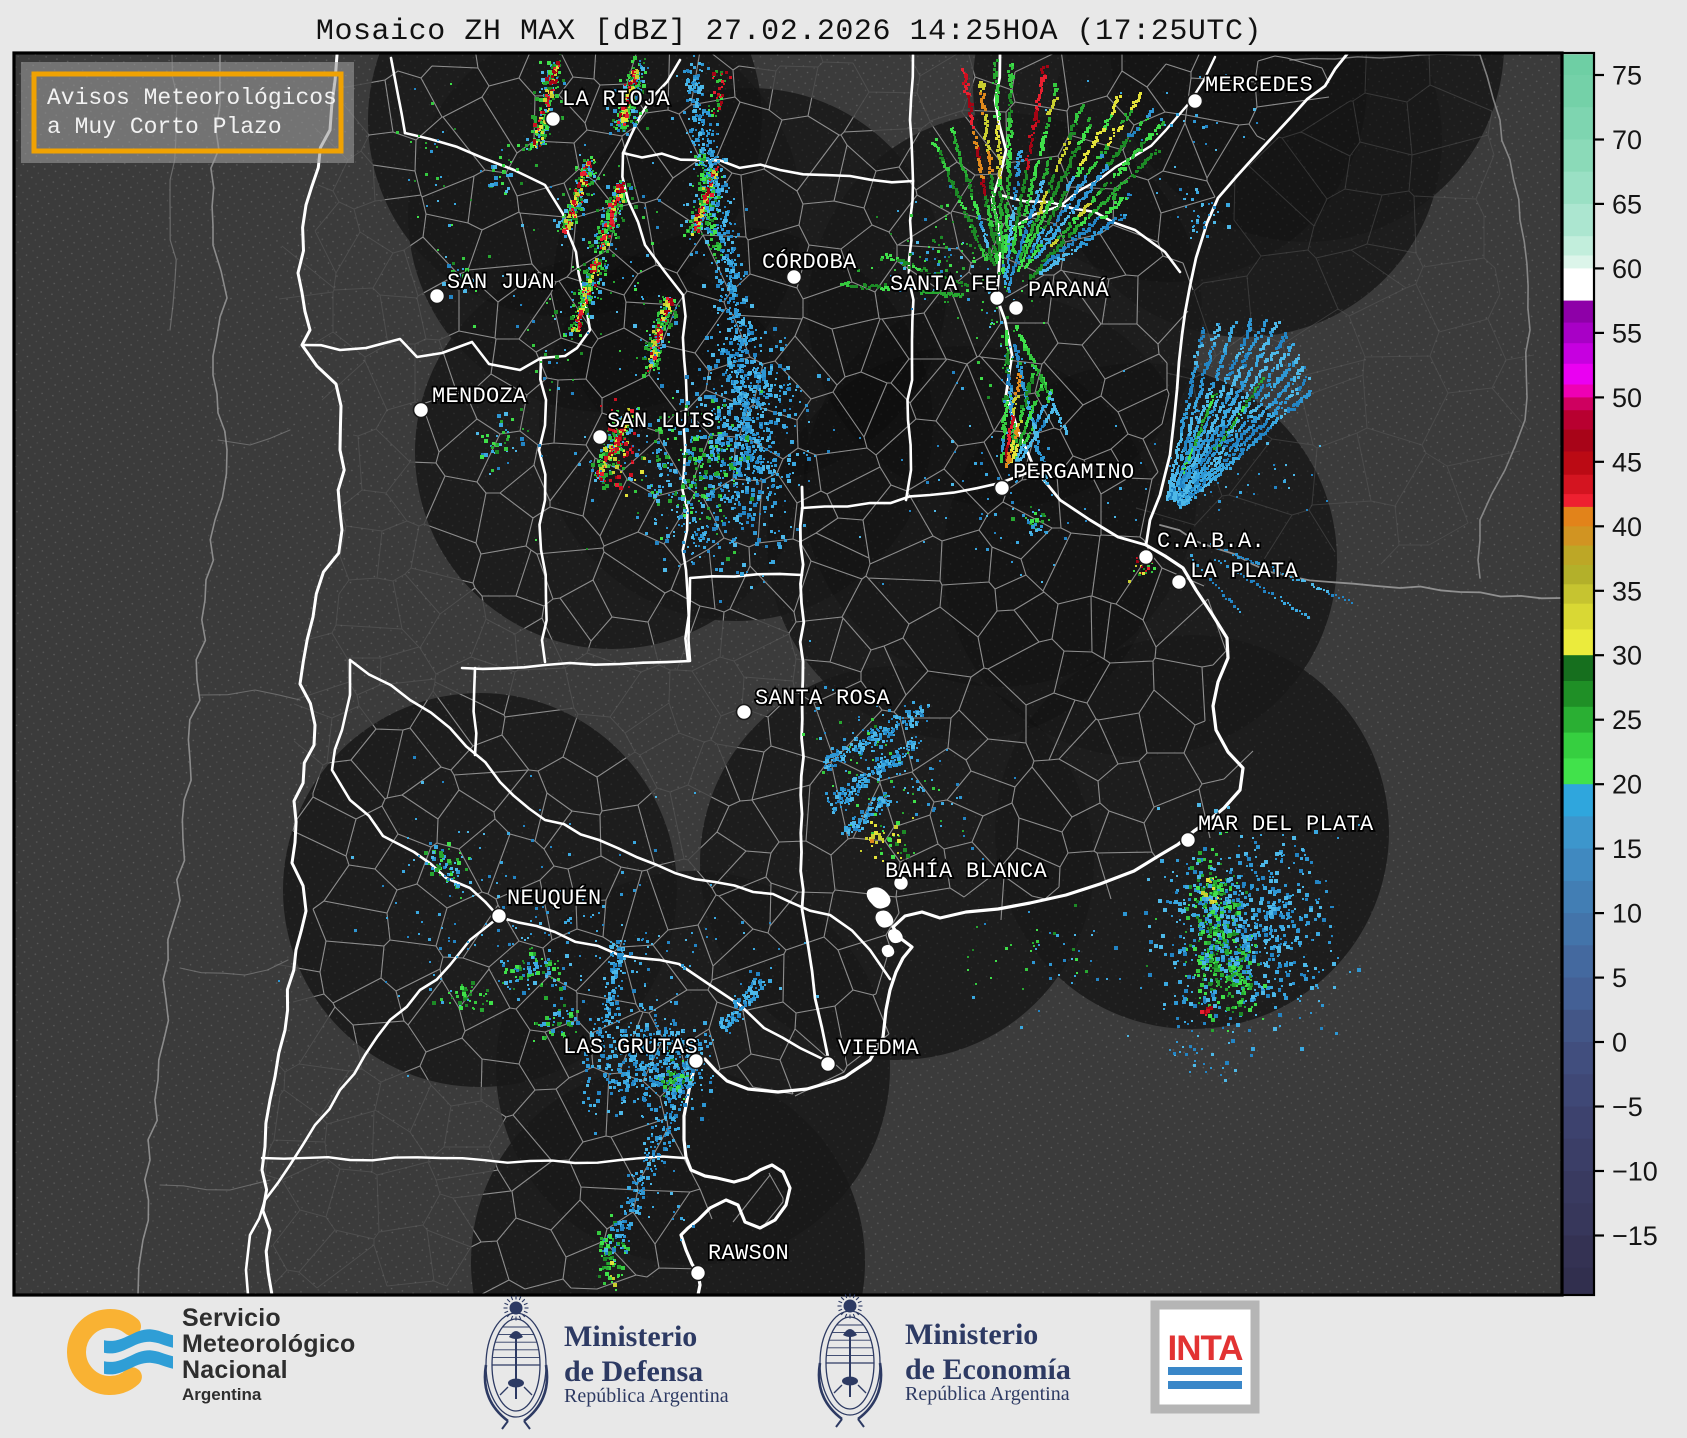 The height and width of the screenshot is (1438, 1687). What do you see at coordinates (1627, 785) in the screenshot?
I see `svg-text: 20` at bounding box center [1627, 785].